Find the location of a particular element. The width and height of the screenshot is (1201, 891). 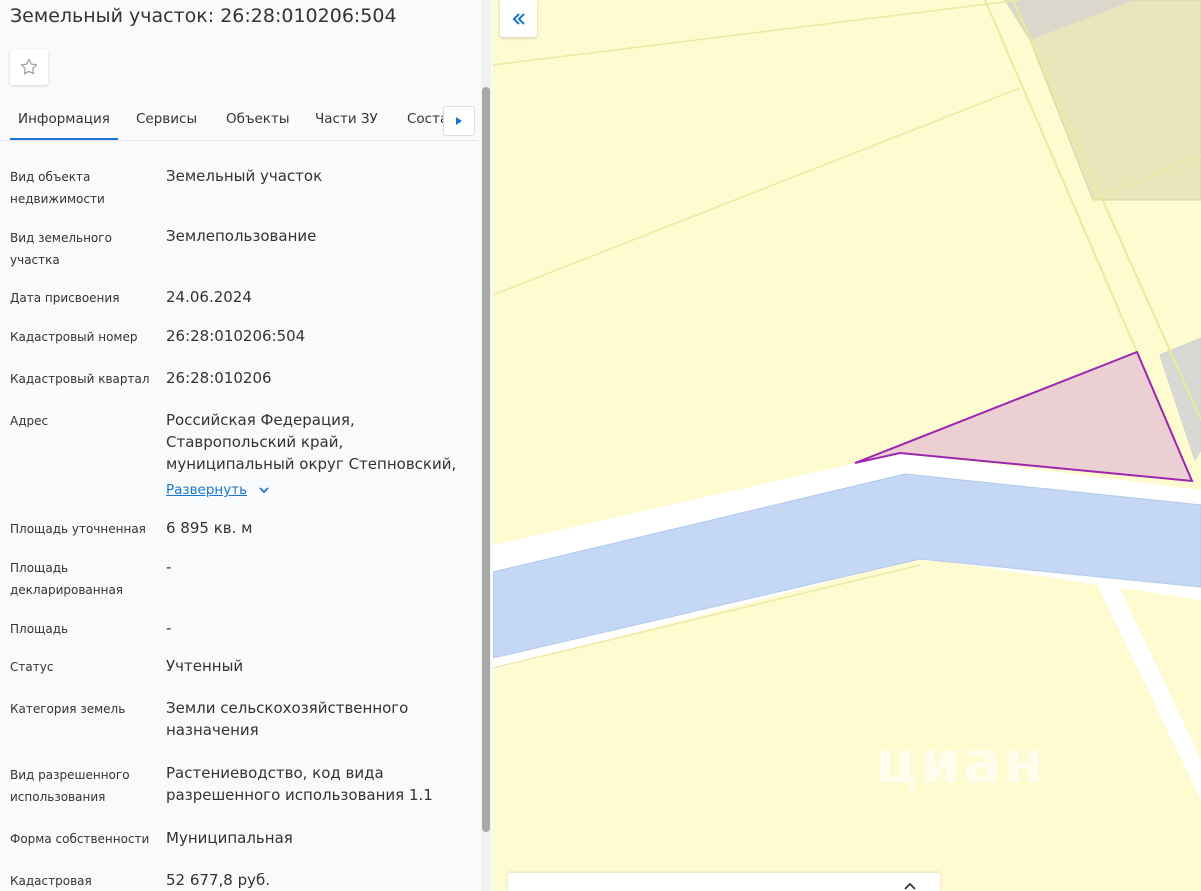

panel-scrollbar-thumb is located at coordinates (486, 459).